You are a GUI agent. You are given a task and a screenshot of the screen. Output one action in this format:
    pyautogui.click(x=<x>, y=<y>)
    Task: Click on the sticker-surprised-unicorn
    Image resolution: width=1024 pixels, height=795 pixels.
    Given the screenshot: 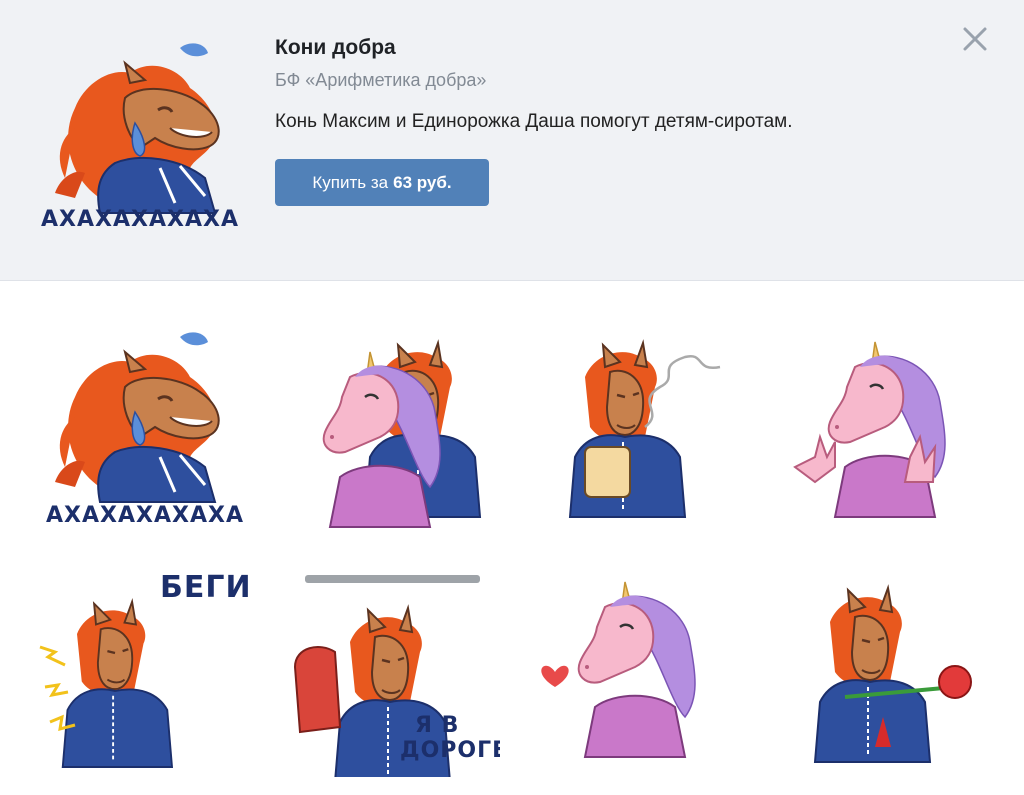 What is the action you would take?
    pyautogui.click(x=885, y=427)
    